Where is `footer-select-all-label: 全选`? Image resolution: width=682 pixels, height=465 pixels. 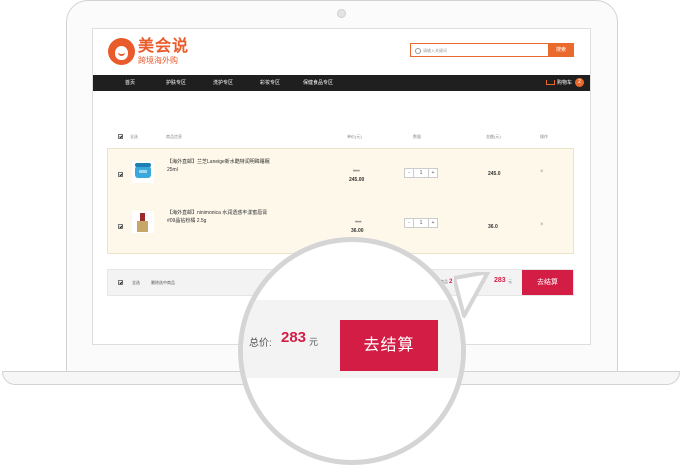
footer-select-all-label: 全选 is located at coordinates (136, 282).